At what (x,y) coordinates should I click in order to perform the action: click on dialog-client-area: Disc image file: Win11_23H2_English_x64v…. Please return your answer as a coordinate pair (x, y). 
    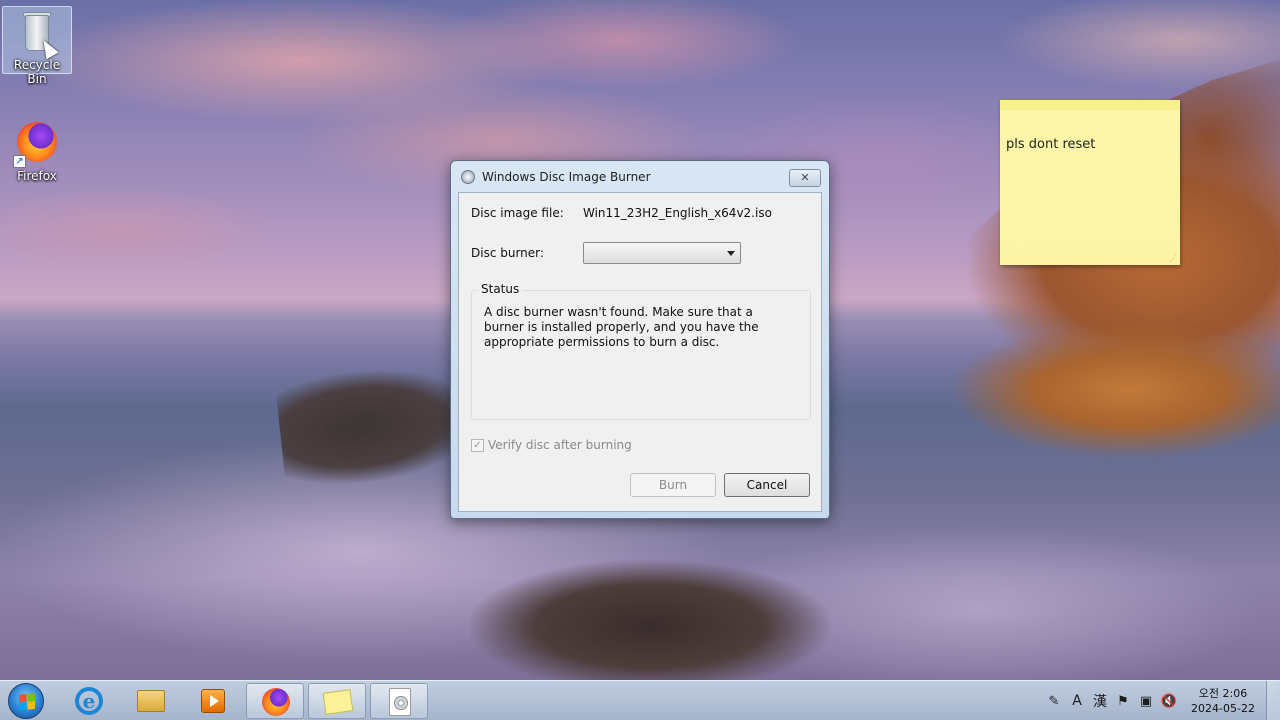
    Looking at the image, I should click on (640, 352).